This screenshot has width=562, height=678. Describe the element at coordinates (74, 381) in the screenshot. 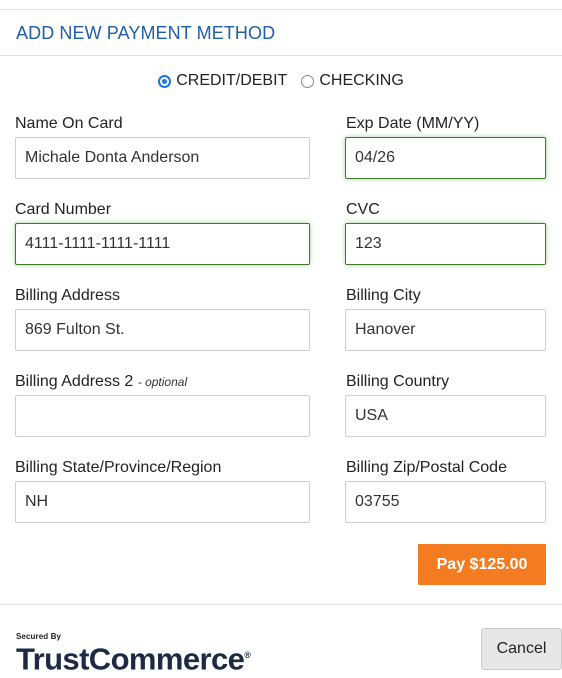

I see `billing-address2-label: Billing Address 2` at that location.